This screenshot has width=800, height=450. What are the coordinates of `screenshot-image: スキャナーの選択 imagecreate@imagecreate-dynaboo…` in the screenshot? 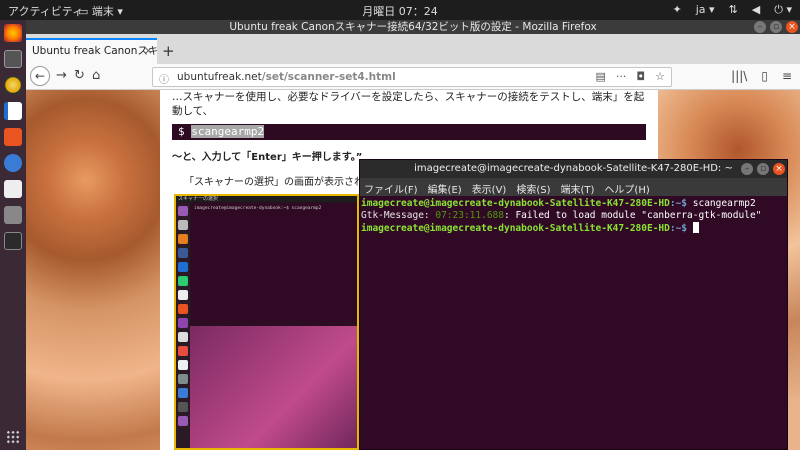 It's located at (266, 322).